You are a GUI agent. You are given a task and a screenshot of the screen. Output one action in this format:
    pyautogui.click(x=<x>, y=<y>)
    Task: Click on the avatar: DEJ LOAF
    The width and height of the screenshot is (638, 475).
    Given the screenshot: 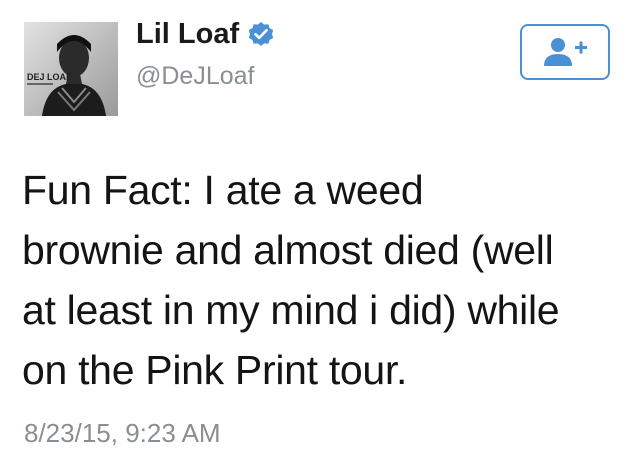 What is the action you would take?
    pyautogui.click(x=71, y=69)
    